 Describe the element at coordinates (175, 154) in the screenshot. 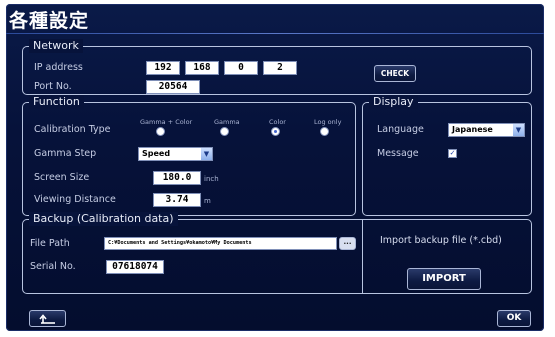

I see `gamma-step-select: Speed ▼` at that location.